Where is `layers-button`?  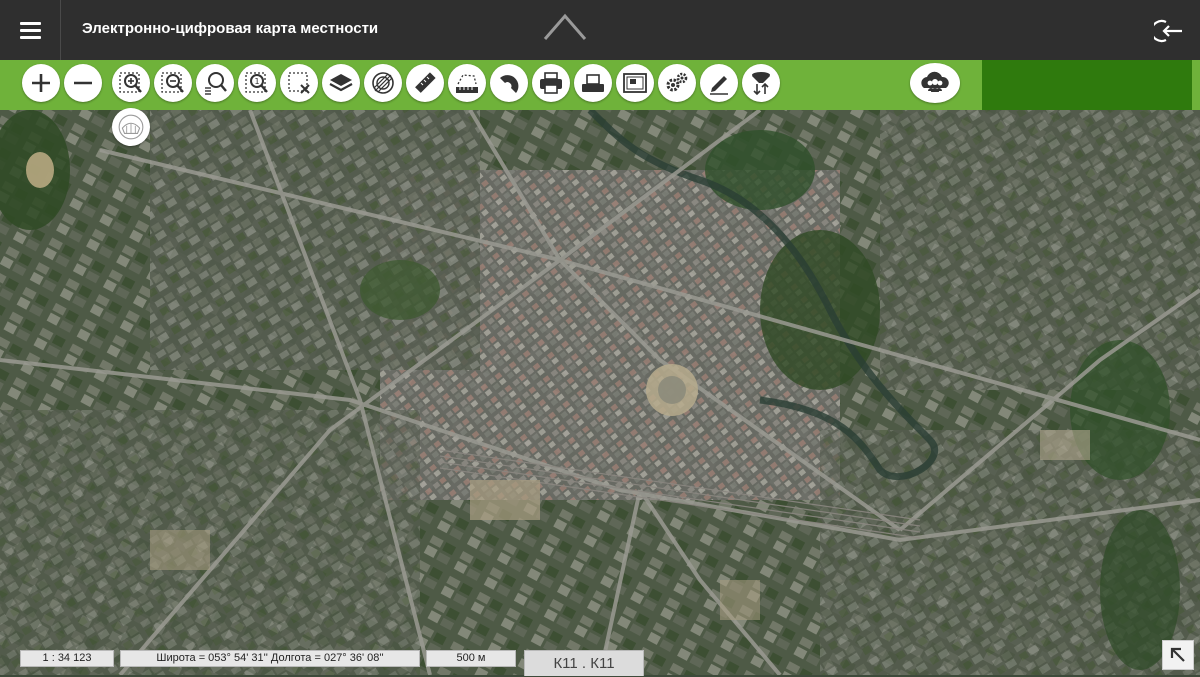
layers-button is located at coordinates (341, 83).